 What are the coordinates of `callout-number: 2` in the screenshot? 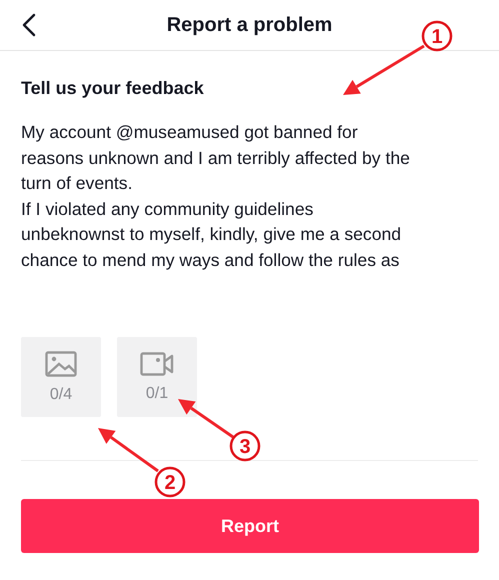 It's located at (170, 483).